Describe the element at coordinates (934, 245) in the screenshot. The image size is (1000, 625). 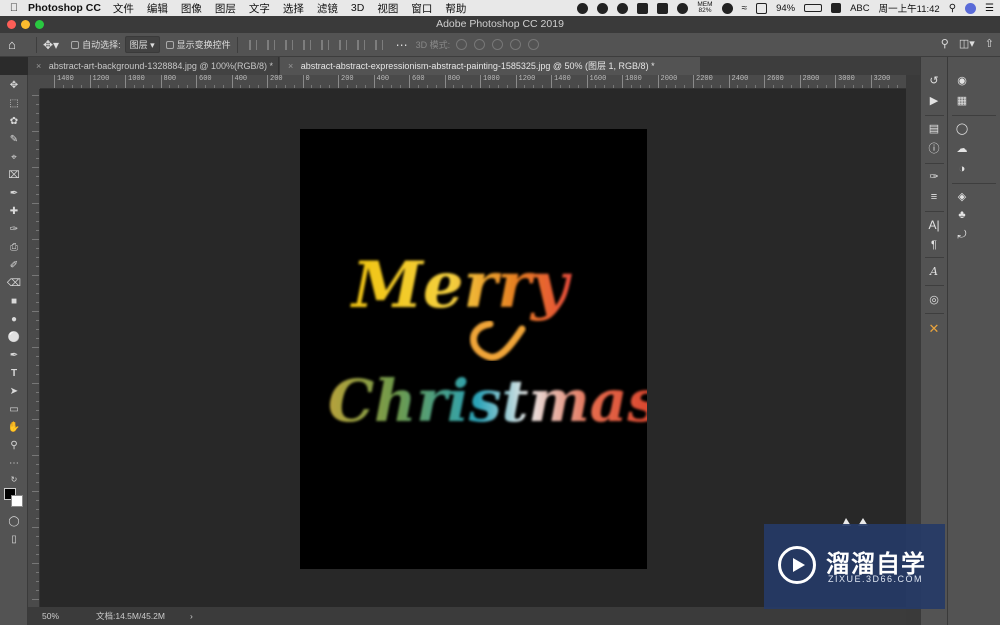
I see `paragraph-panel-icon: ¶` at that location.